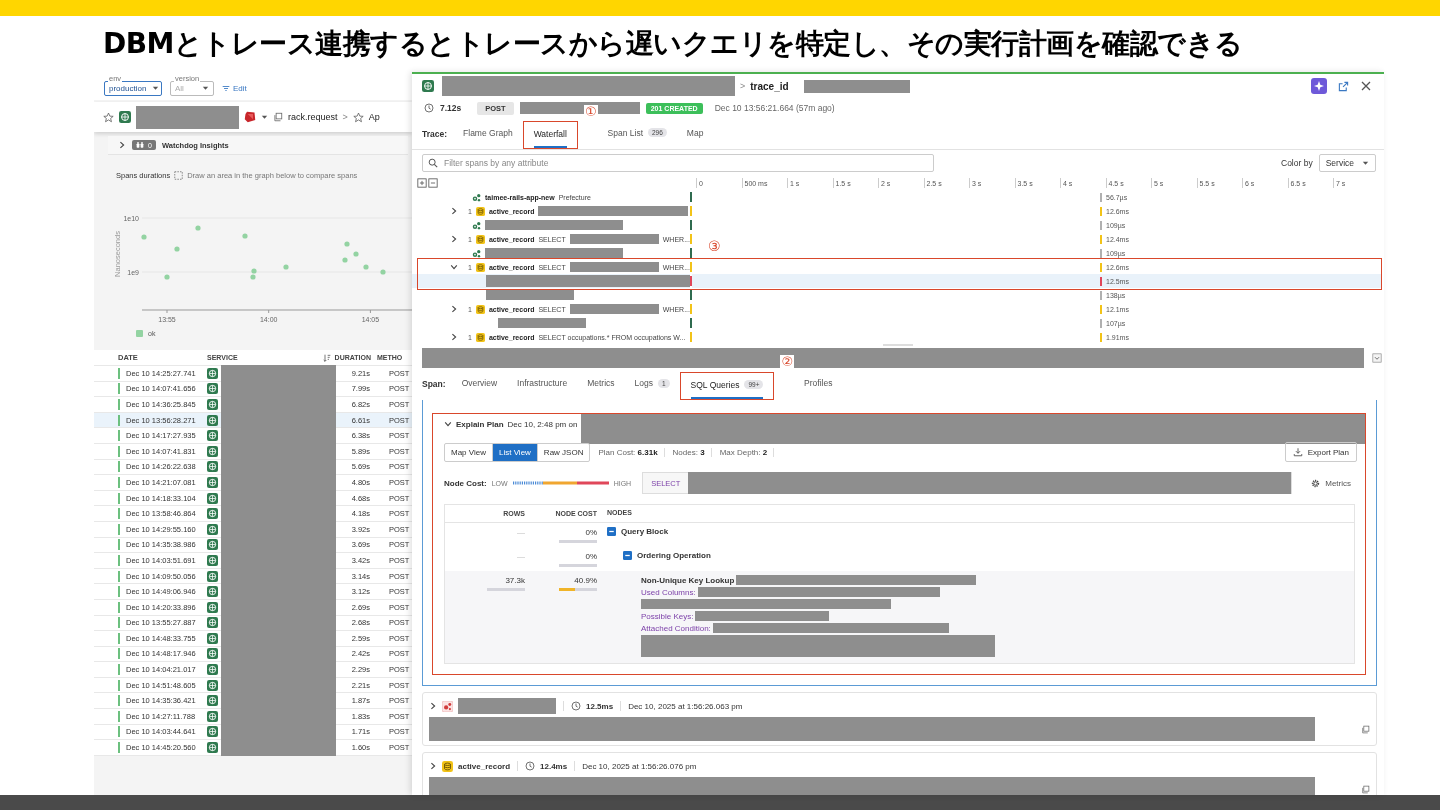 Image resolution: width=1440 pixels, height=810 pixels. What do you see at coordinates (515, 452) in the screenshot?
I see `view-toggle: List View` at bounding box center [515, 452].